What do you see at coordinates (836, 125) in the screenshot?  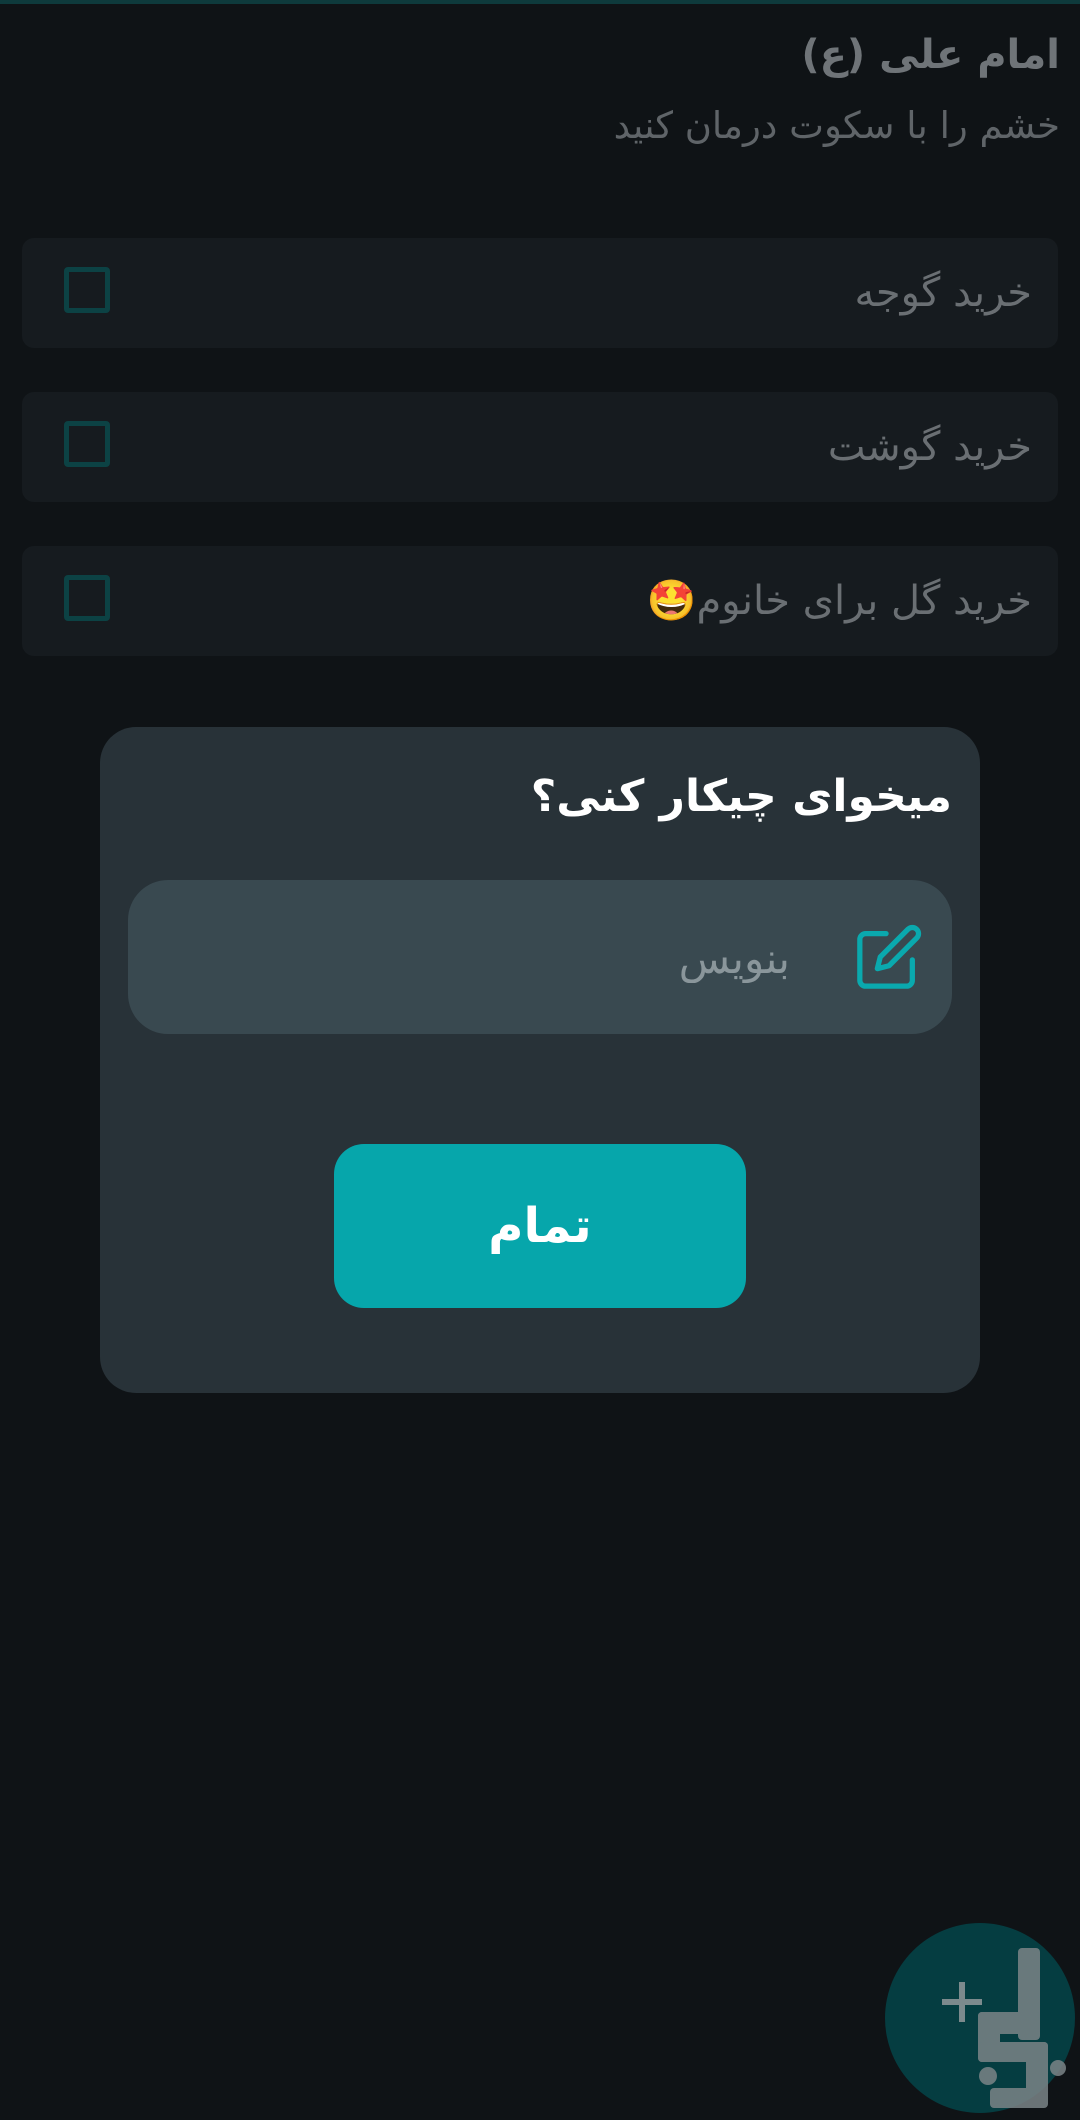 I see `quote-text: خشم را با سکوت درمان کنید` at bounding box center [836, 125].